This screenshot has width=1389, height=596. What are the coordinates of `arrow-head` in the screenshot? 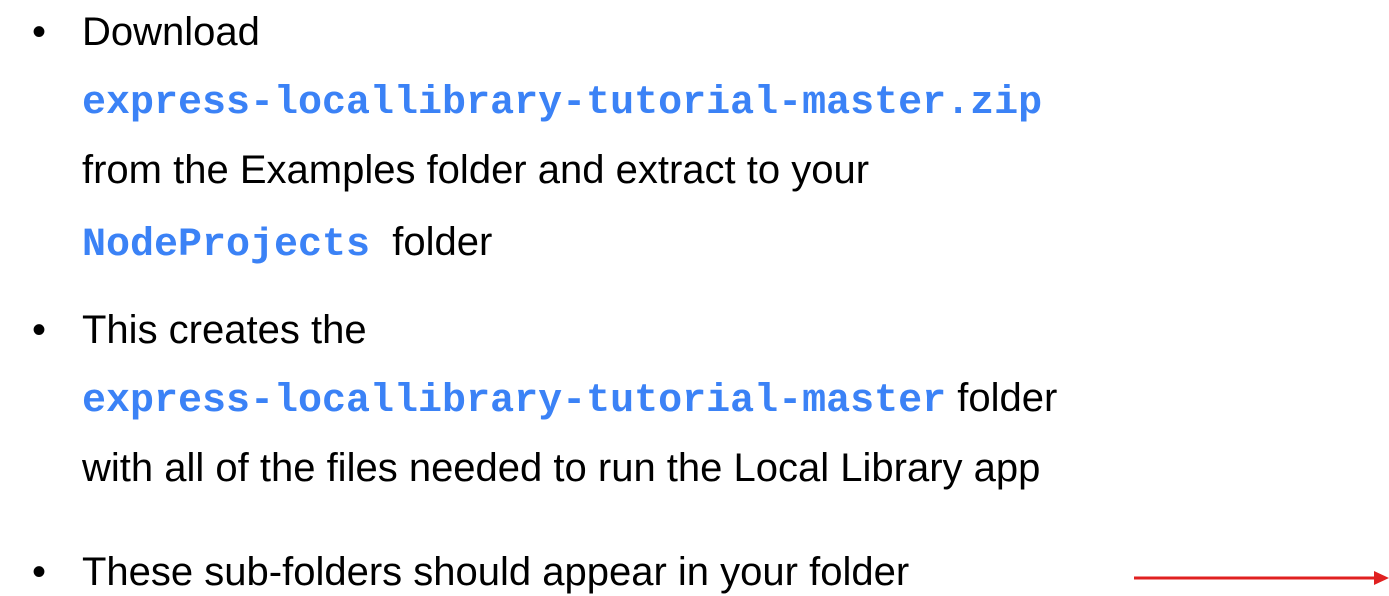 It's located at (1381, 578).